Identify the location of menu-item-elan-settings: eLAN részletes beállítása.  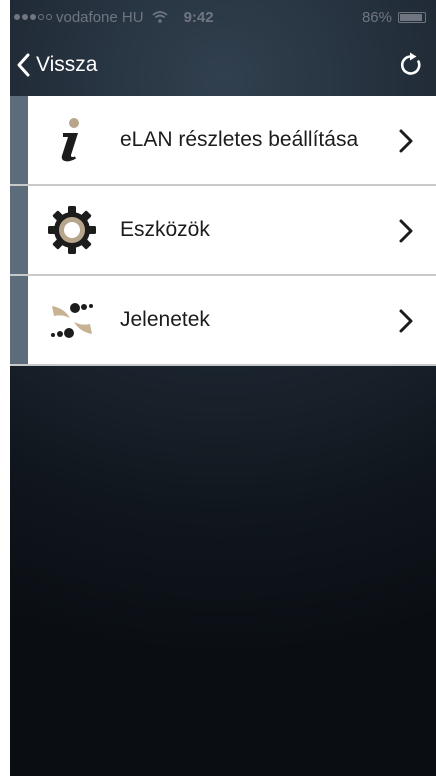
(223, 141).